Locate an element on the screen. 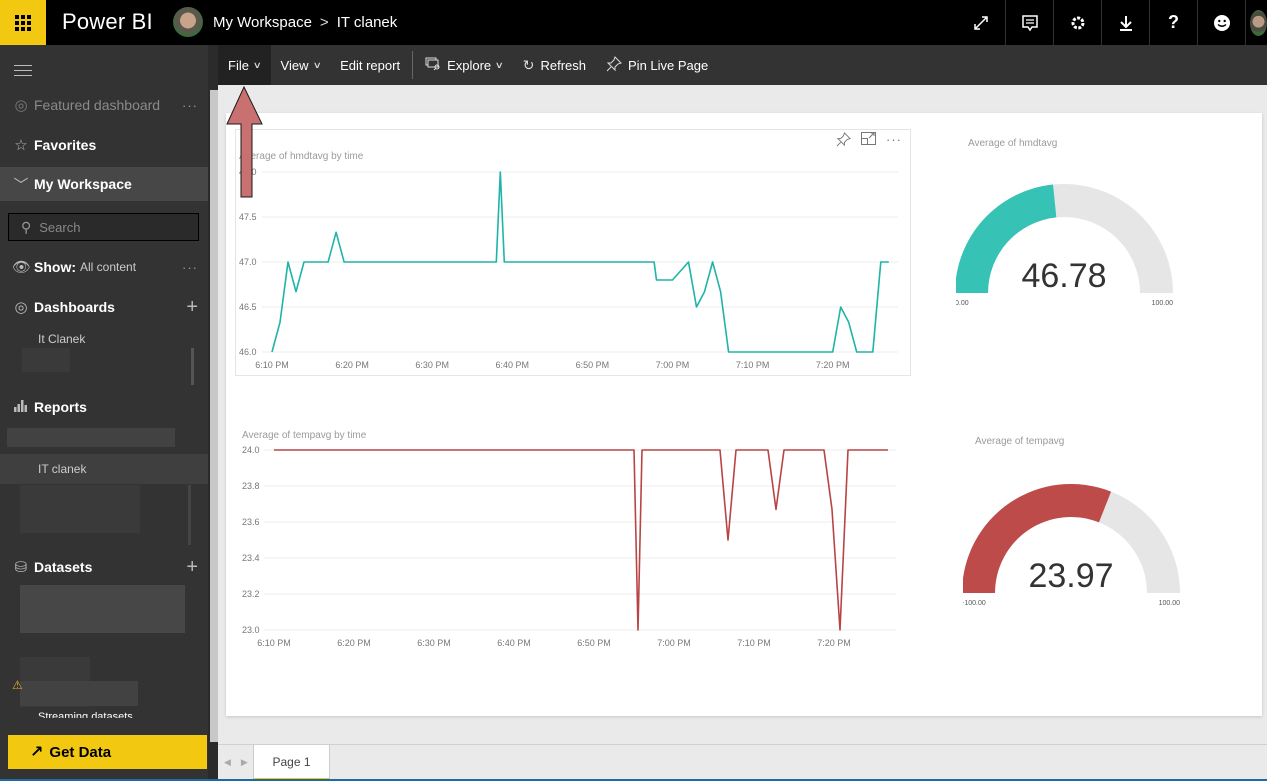 The width and height of the screenshot is (1267, 781). edit-report-button: Edit report is located at coordinates (370, 65).